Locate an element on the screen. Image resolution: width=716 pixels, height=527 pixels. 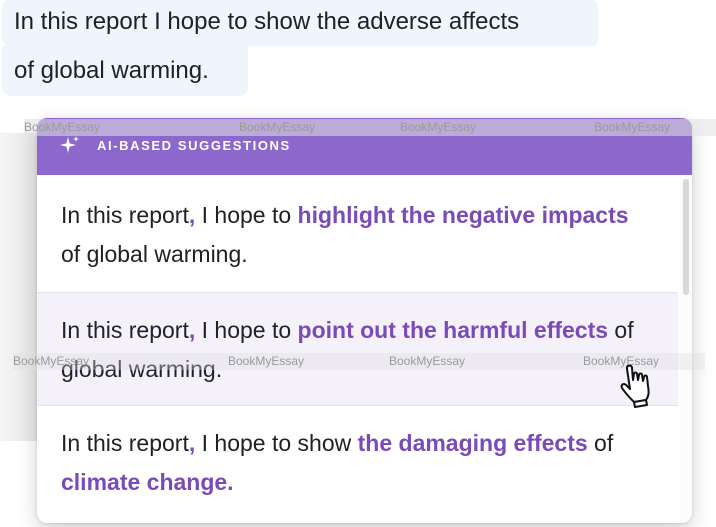
suggestion-text: I hope to show is located at coordinates (276, 443).